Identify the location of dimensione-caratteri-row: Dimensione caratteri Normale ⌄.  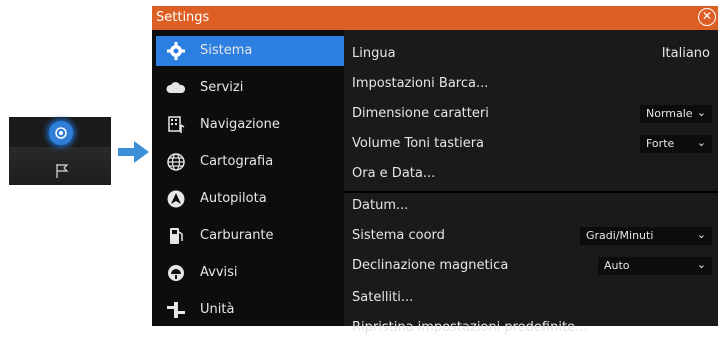
(531, 113).